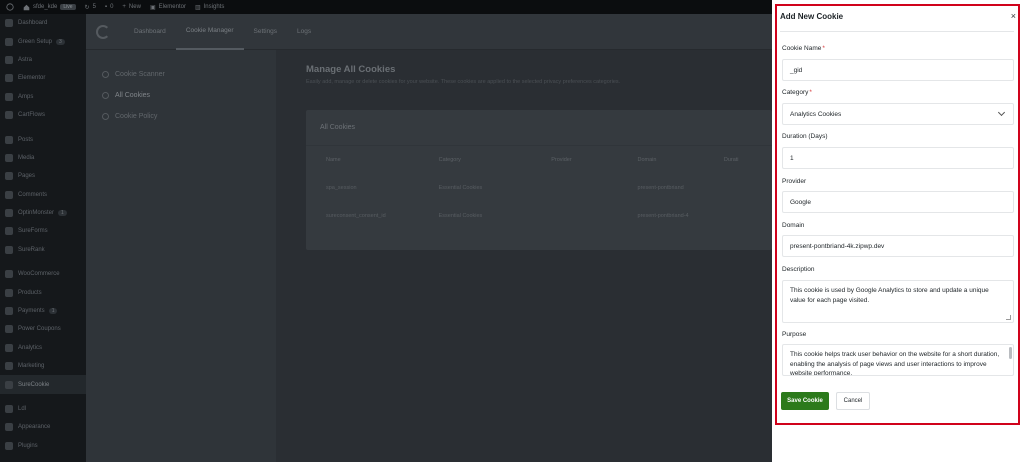 Image resolution: width=1024 pixels, height=462 pixels. Describe the element at coordinates (32, 78) in the screenshot. I see `sidebar-item-label: Elementor` at that location.